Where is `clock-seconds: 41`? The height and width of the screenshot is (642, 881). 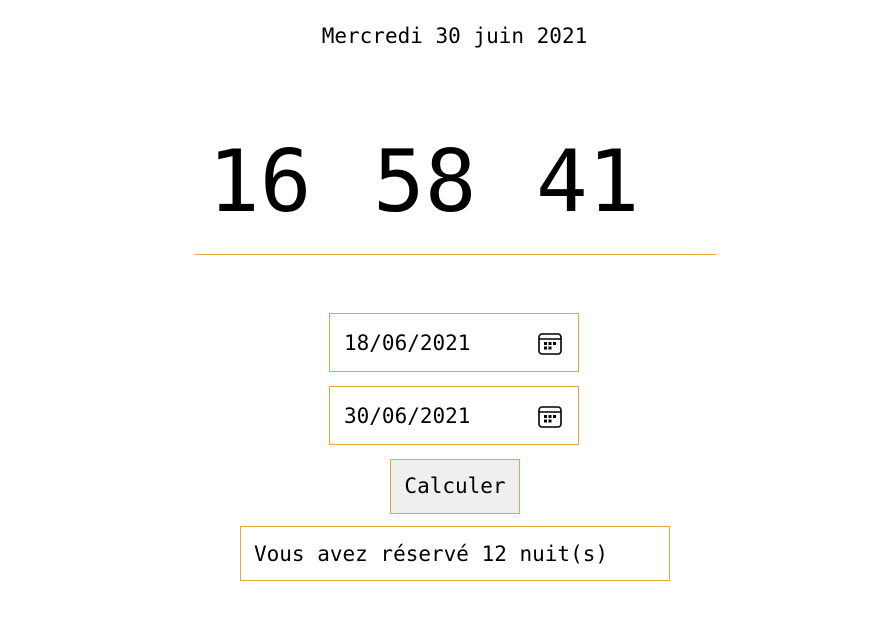
clock-seconds: 41 is located at coordinates (588, 182).